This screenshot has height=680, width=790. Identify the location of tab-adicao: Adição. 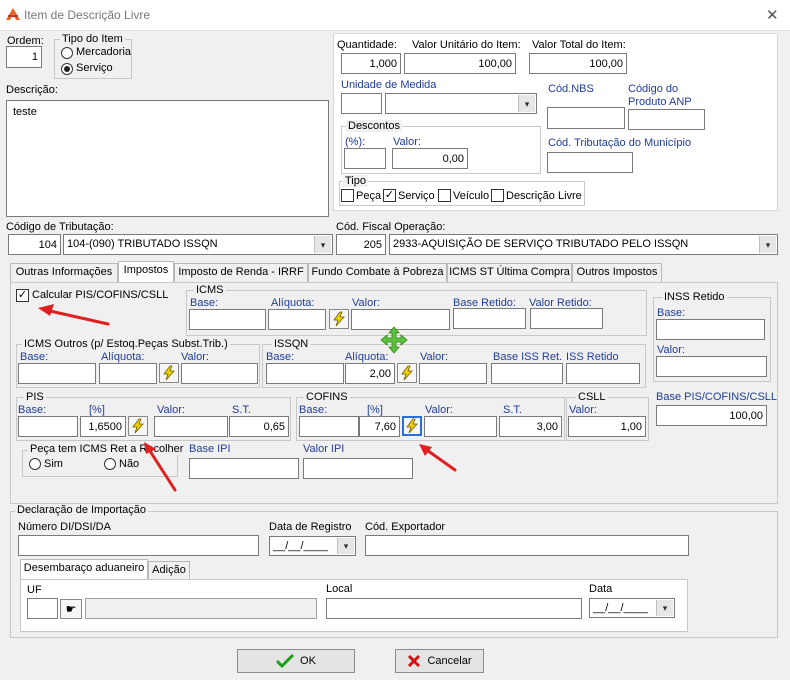
(169, 570).